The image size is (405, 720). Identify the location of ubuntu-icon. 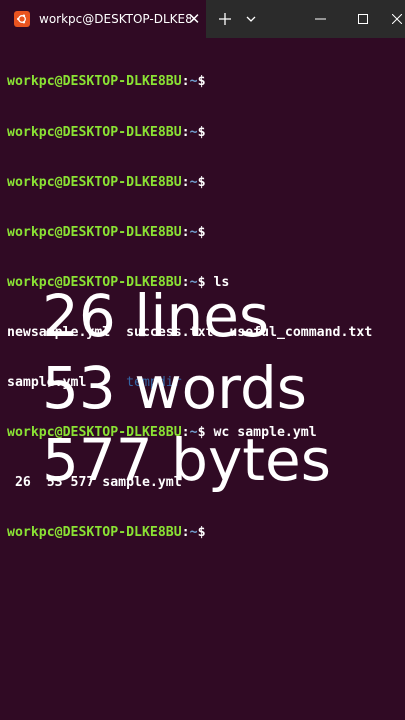
(22, 19).